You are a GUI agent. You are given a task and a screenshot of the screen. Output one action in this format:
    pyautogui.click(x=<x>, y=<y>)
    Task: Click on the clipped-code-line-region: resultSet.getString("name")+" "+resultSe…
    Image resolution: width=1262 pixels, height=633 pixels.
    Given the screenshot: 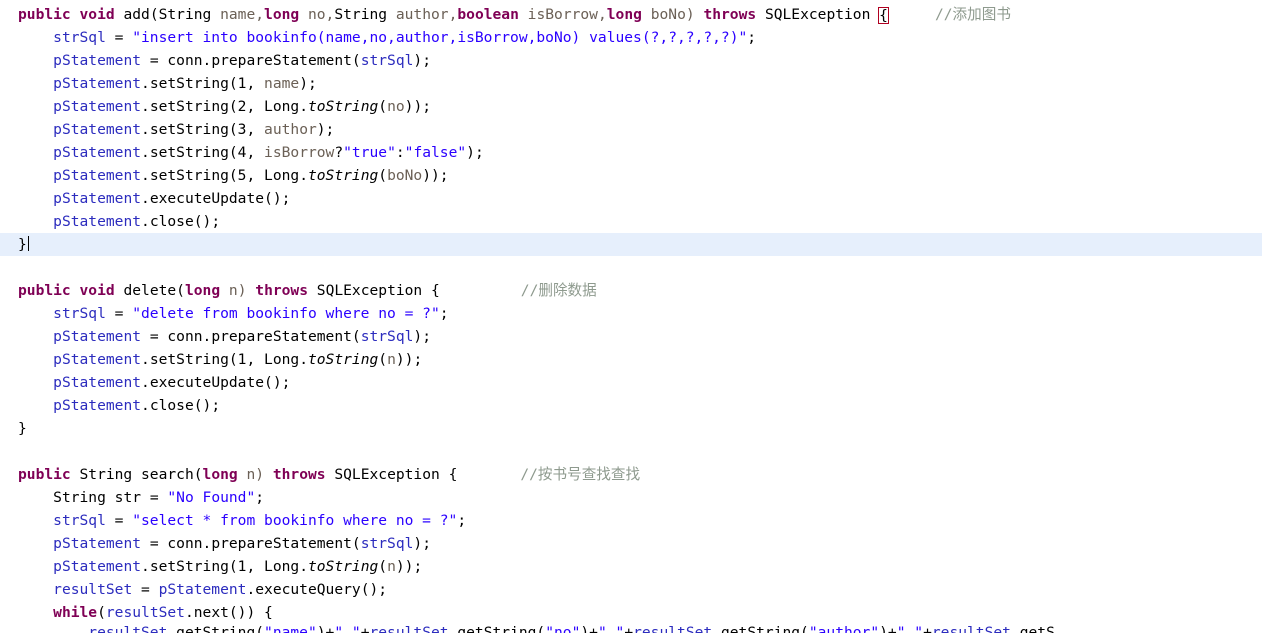 What is the action you would take?
    pyautogui.click(x=631, y=627)
    